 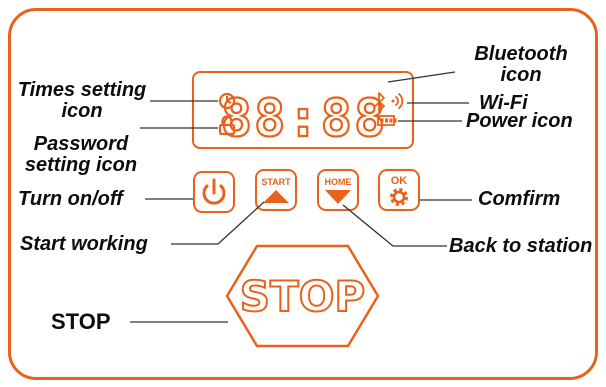 I want to click on gear-icon, so click(x=399, y=197).